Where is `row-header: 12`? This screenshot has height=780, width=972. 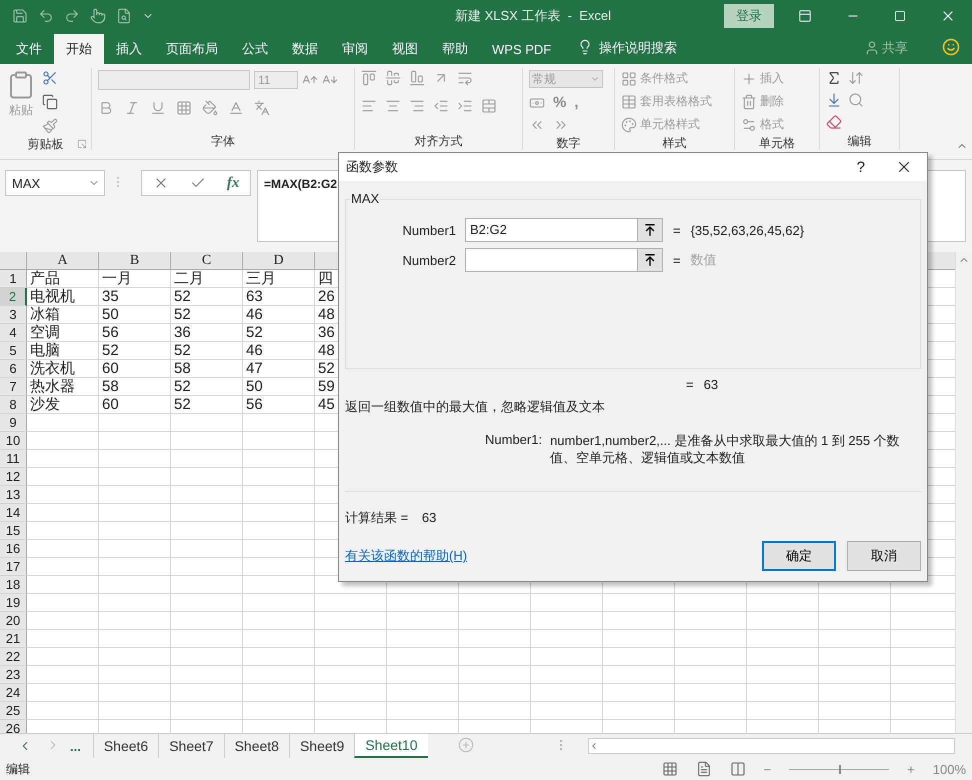 row-header: 12 is located at coordinates (13, 477).